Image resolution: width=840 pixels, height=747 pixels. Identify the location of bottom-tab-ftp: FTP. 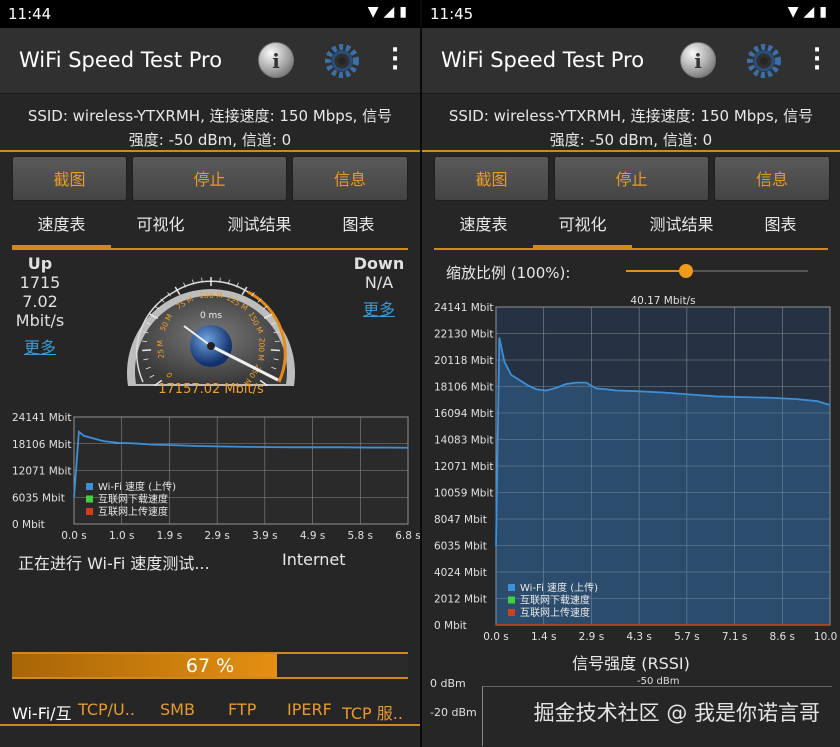
(242, 709).